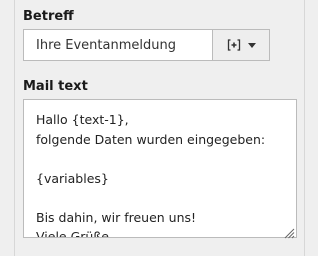 This screenshot has width=320, height=256. What do you see at coordinates (118, 45) in the screenshot?
I see `subject-input` at bounding box center [118, 45].